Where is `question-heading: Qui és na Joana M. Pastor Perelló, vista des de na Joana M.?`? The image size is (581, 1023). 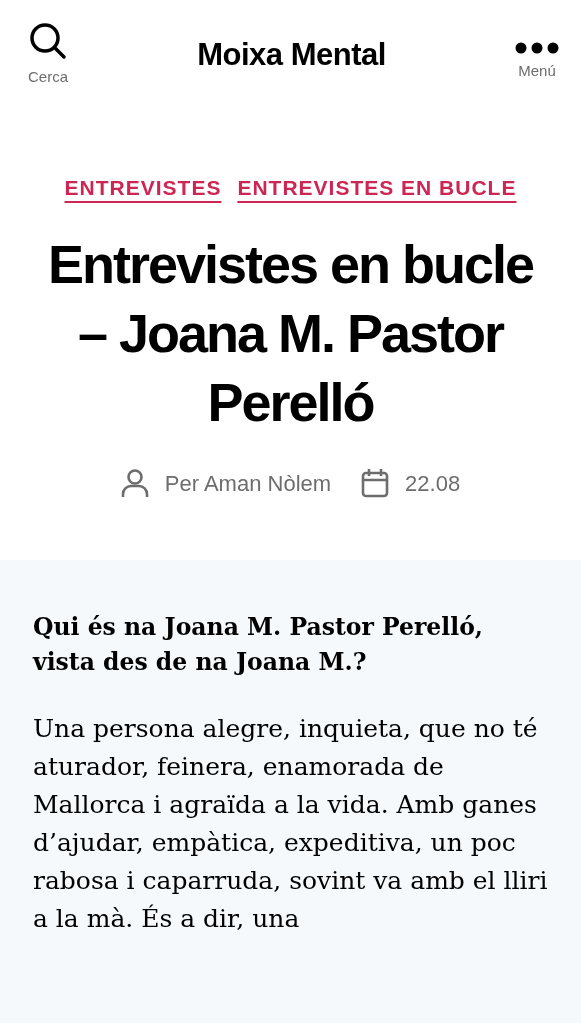 question-heading: Qui és na Joana M. Pastor Perelló, vista des de na Joana M.? is located at coordinates (259, 645).